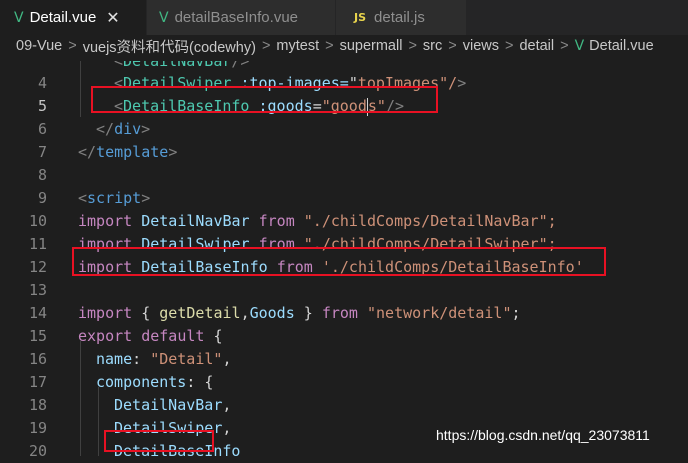 Image resolution: width=688 pixels, height=463 pixels. I want to click on line-number: 17, so click(37, 382).